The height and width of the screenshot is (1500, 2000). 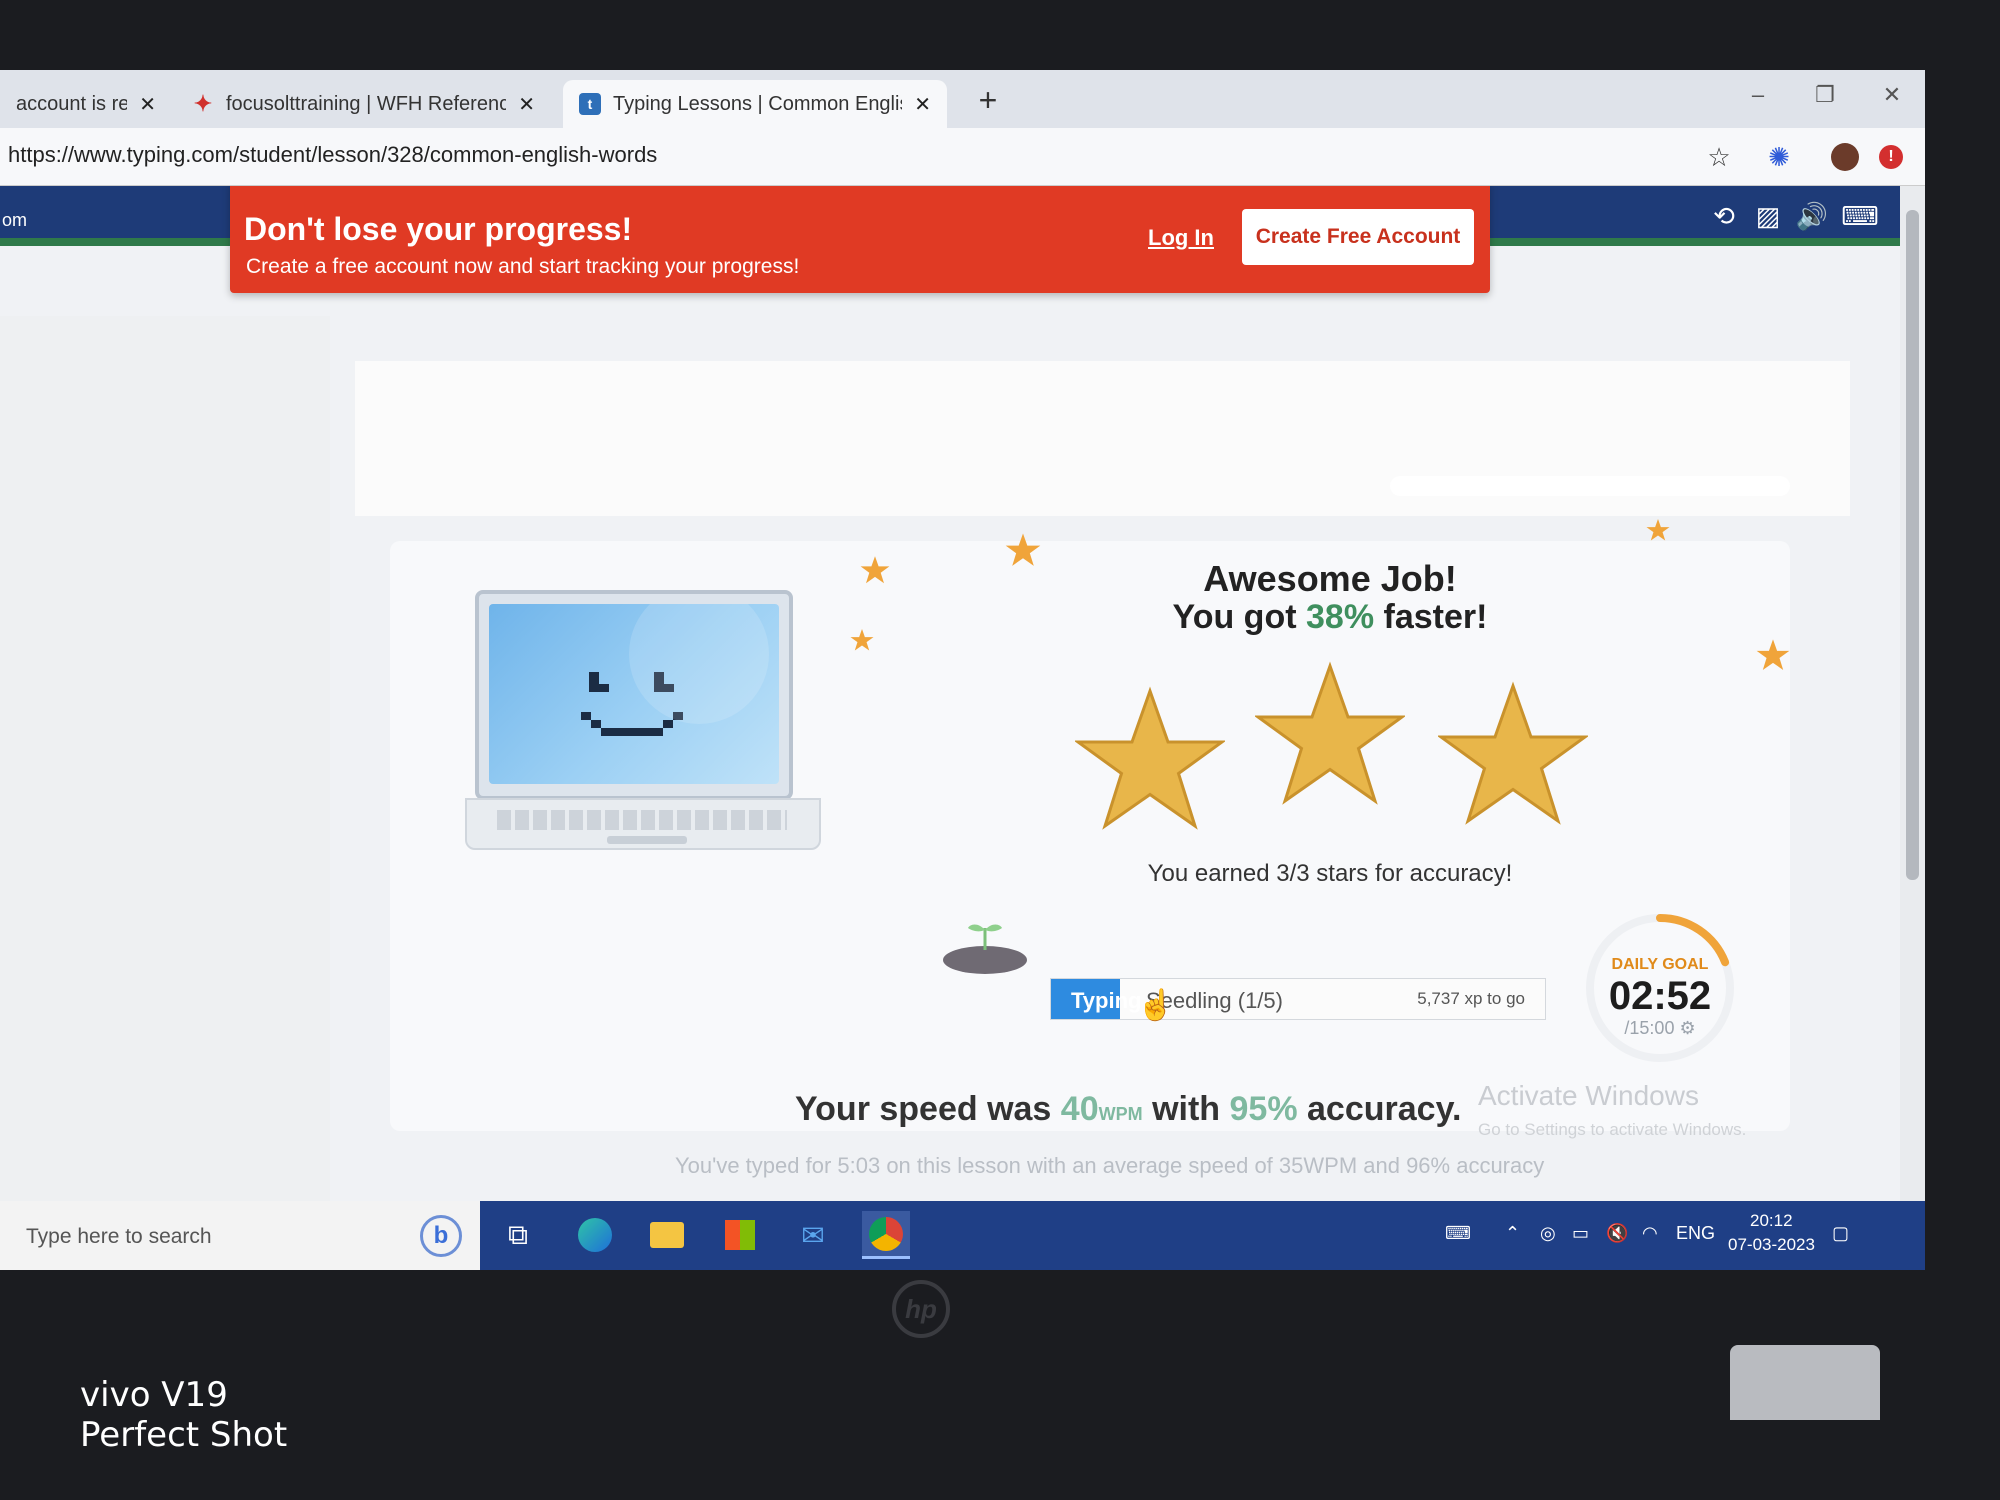 What do you see at coordinates (1660, 964) in the screenshot?
I see `daily-goal-label: DAILY GOAL` at bounding box center [1660, 964].